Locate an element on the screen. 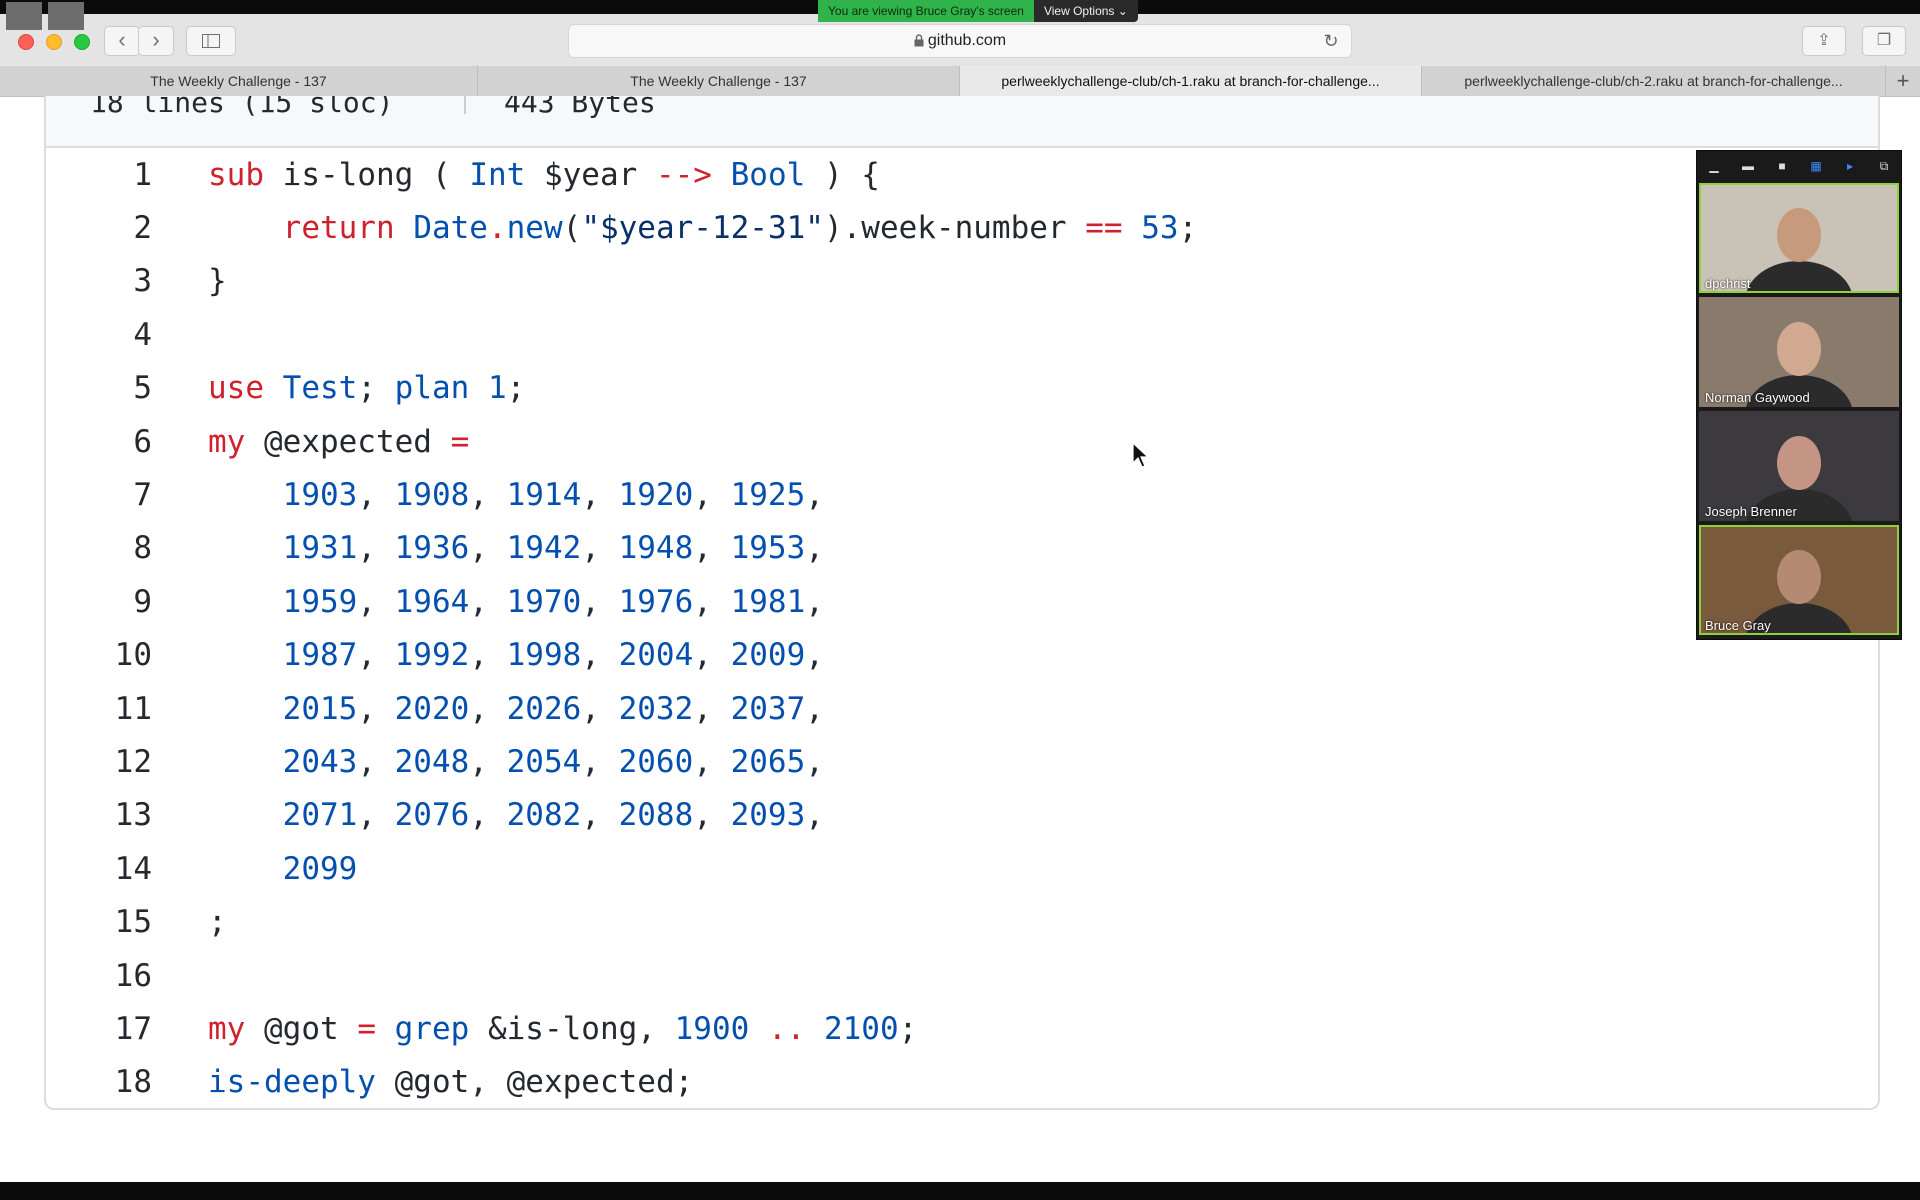 The image size is (1920, 1200). line-number: 12 is located at coordinates (99, 762).